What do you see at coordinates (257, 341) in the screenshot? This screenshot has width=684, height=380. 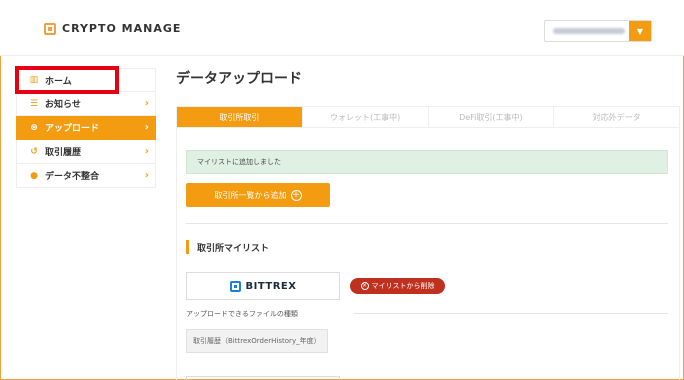 I see `file-type-field: 取引履歴（BittrexOrderHistory_年度）` at bounding box center [257, 341].